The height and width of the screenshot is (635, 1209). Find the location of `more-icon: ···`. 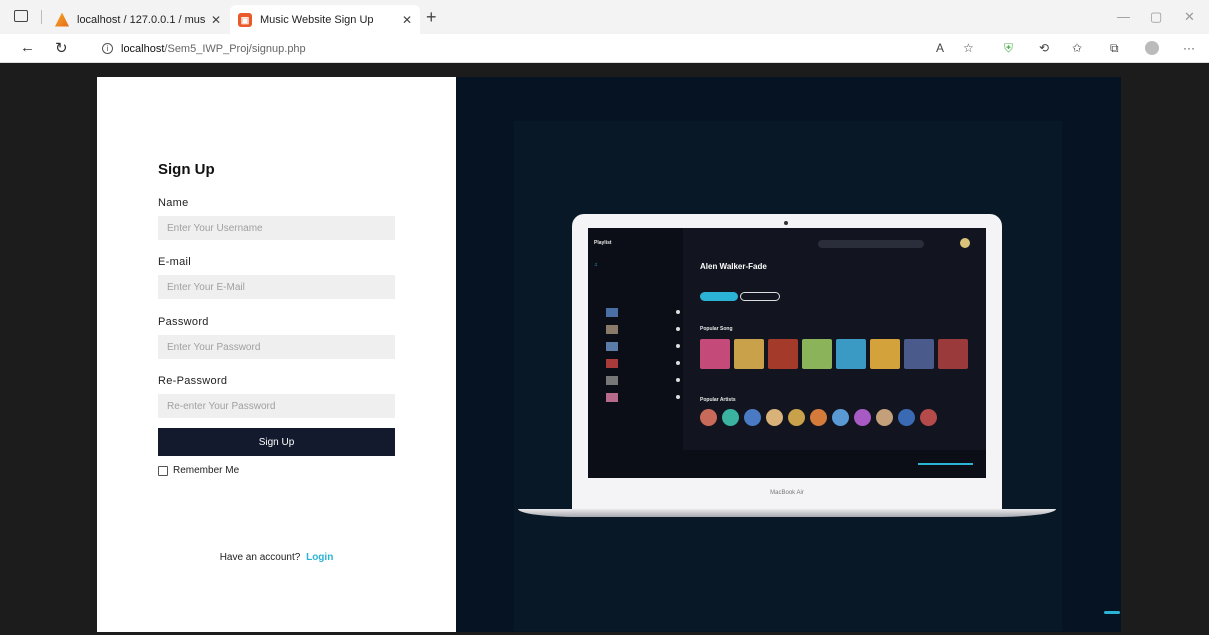

more-icon: ··· is located at coordinates (1189, 48).